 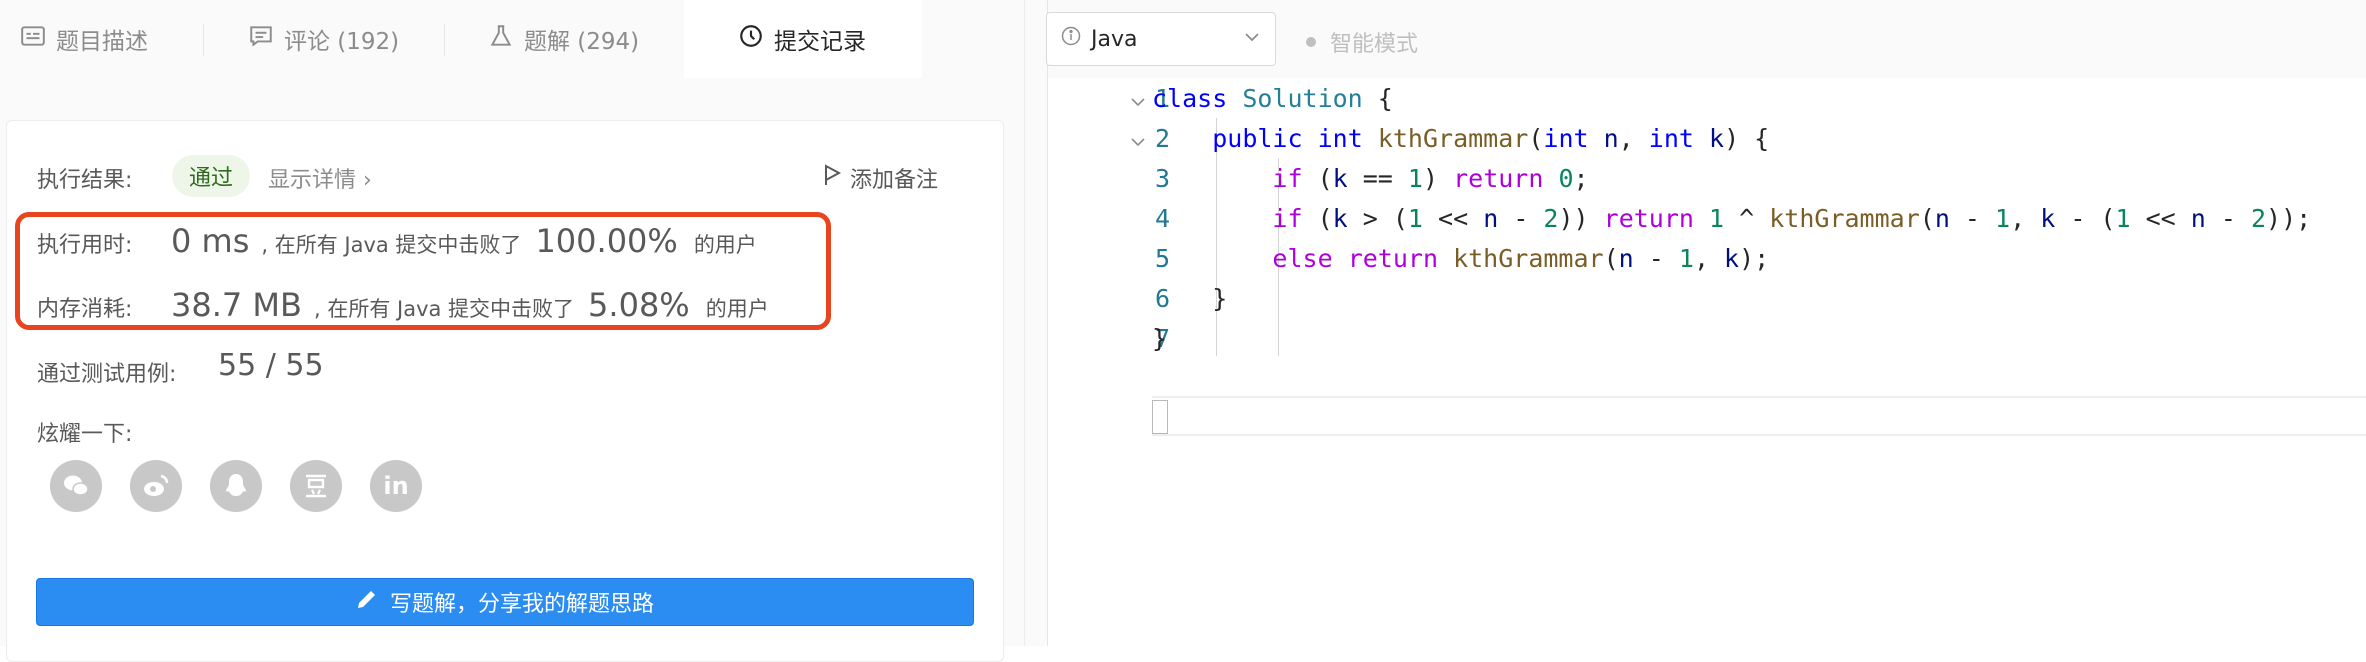 What do you see at coordinates (85, 180) in the screenshot?
I see `result-label: 执行结果:` at bounding box center [85, 180].